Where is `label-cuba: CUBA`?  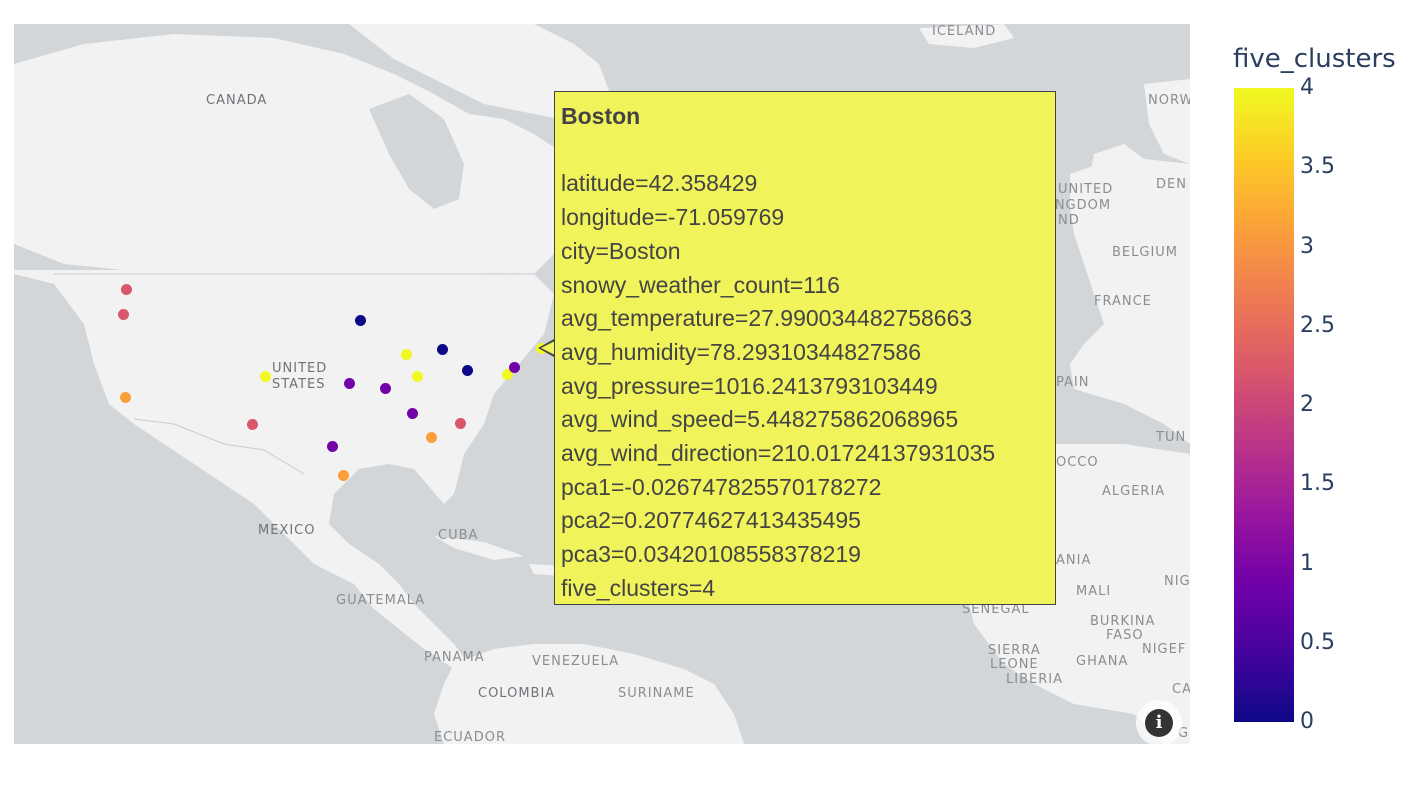
label-cuba: CUBA is located at coordinates (458, 535).